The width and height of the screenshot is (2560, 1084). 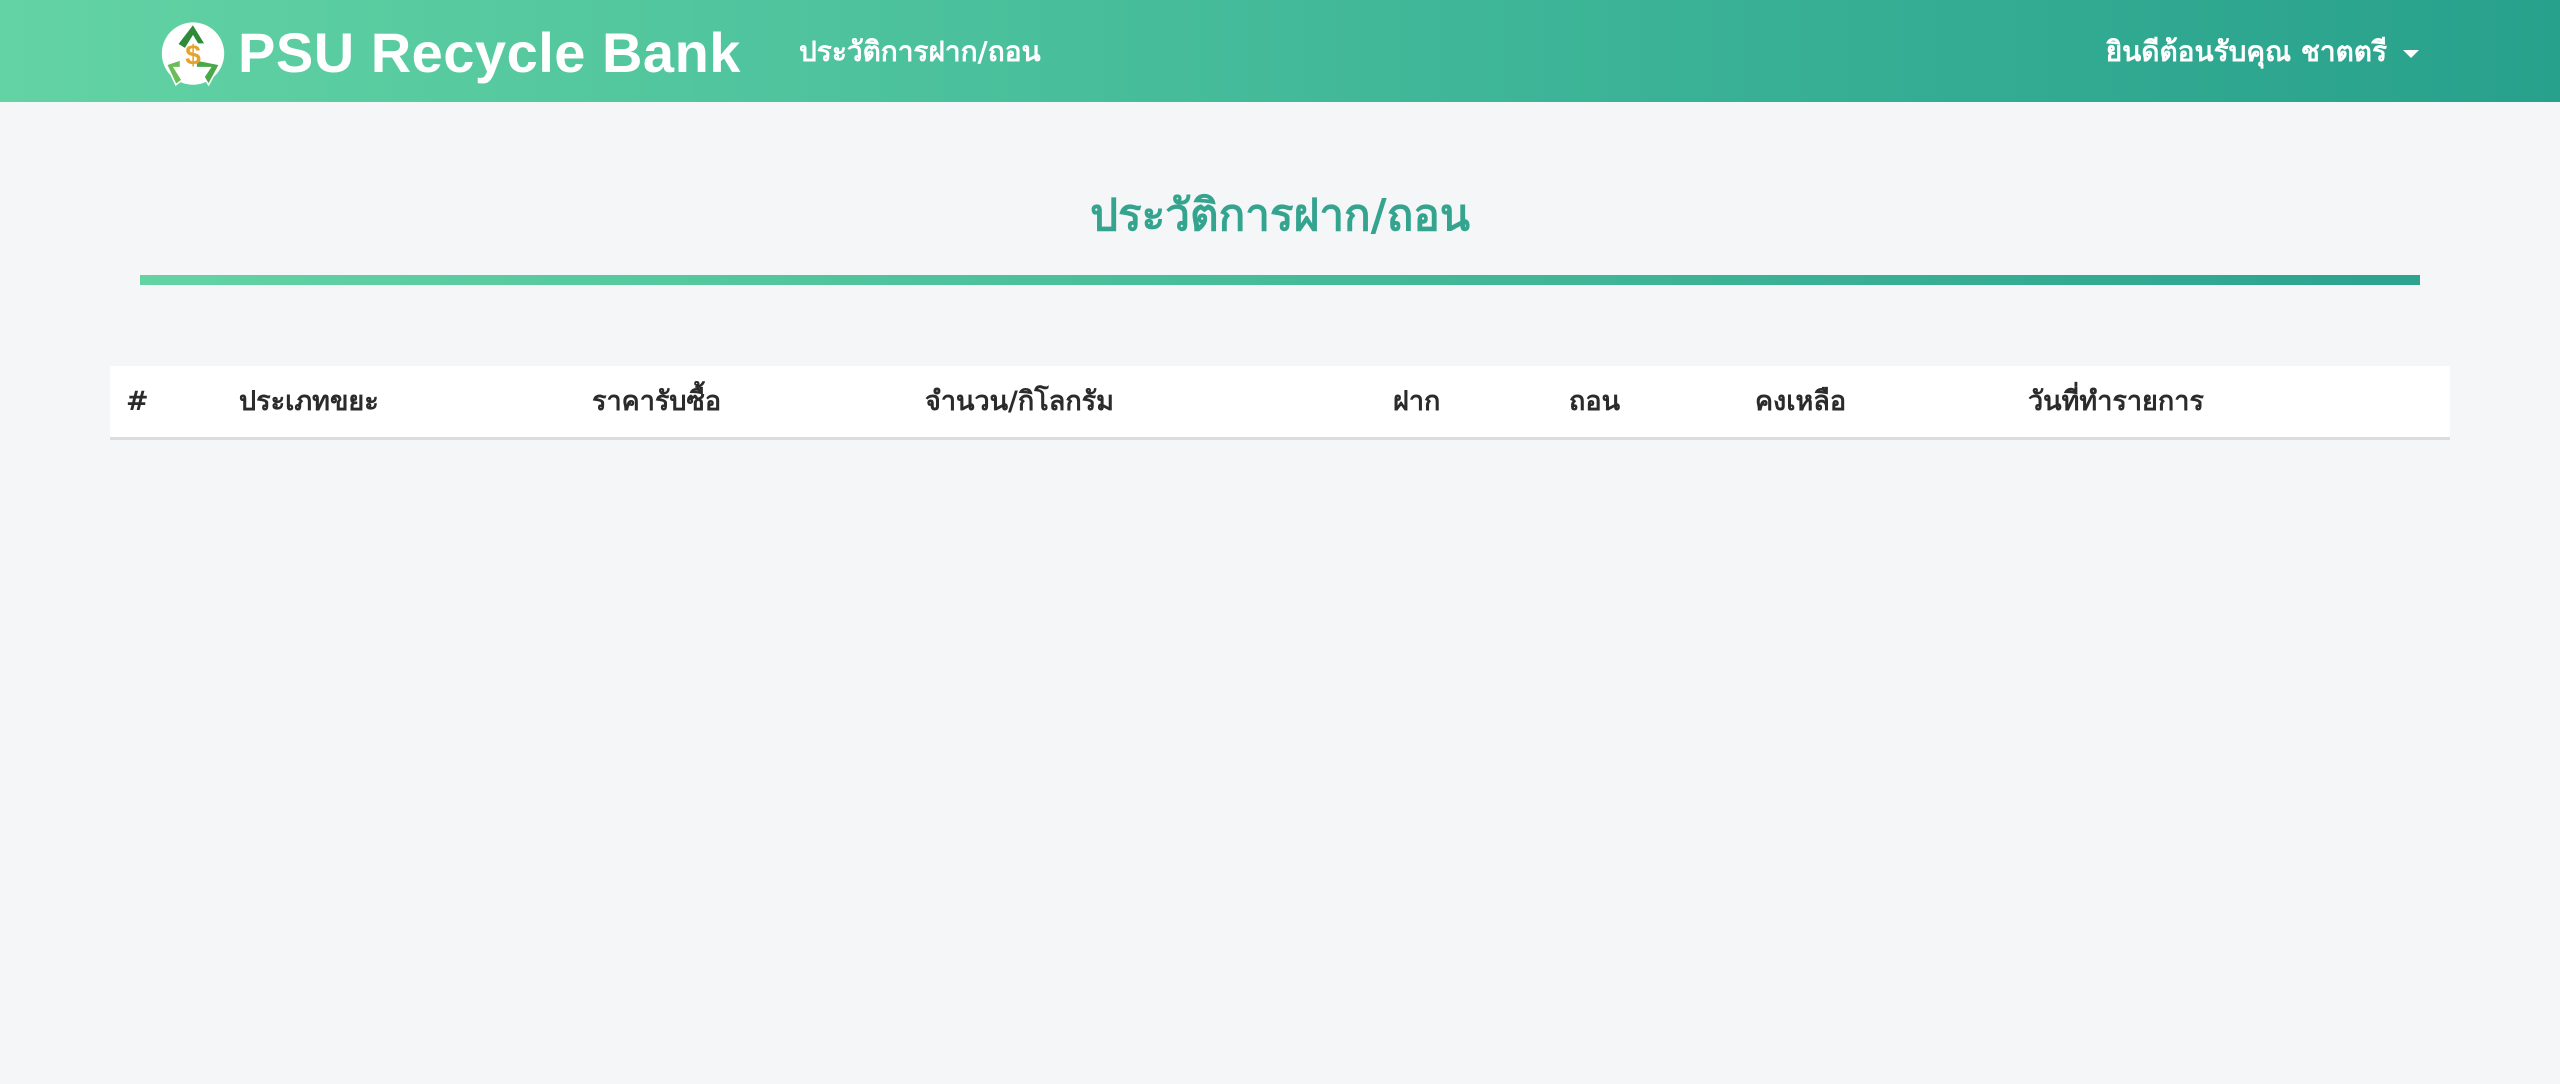 What do you see at coordinates (1019, 401) in the screenshot?
I see `column-header-quantity-kg: จำนวน/กิโลกรัม` at bounding box center [1019, 401].